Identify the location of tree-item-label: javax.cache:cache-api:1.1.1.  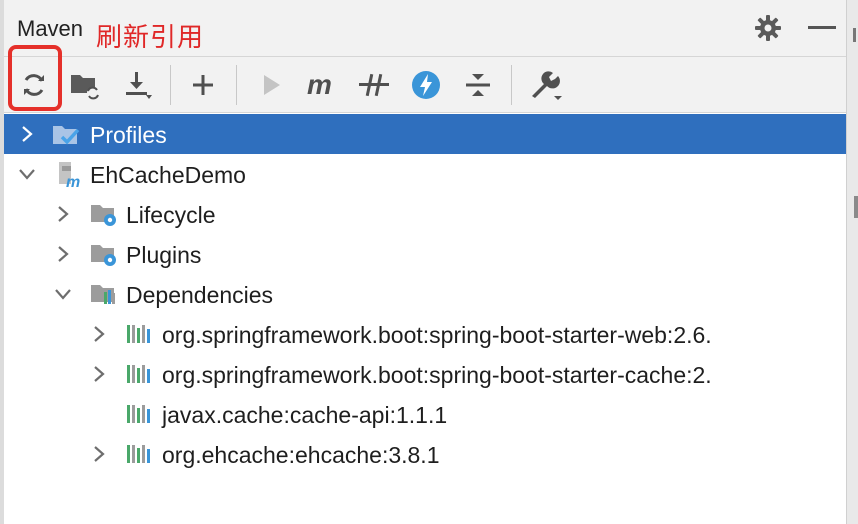
(305, 415).